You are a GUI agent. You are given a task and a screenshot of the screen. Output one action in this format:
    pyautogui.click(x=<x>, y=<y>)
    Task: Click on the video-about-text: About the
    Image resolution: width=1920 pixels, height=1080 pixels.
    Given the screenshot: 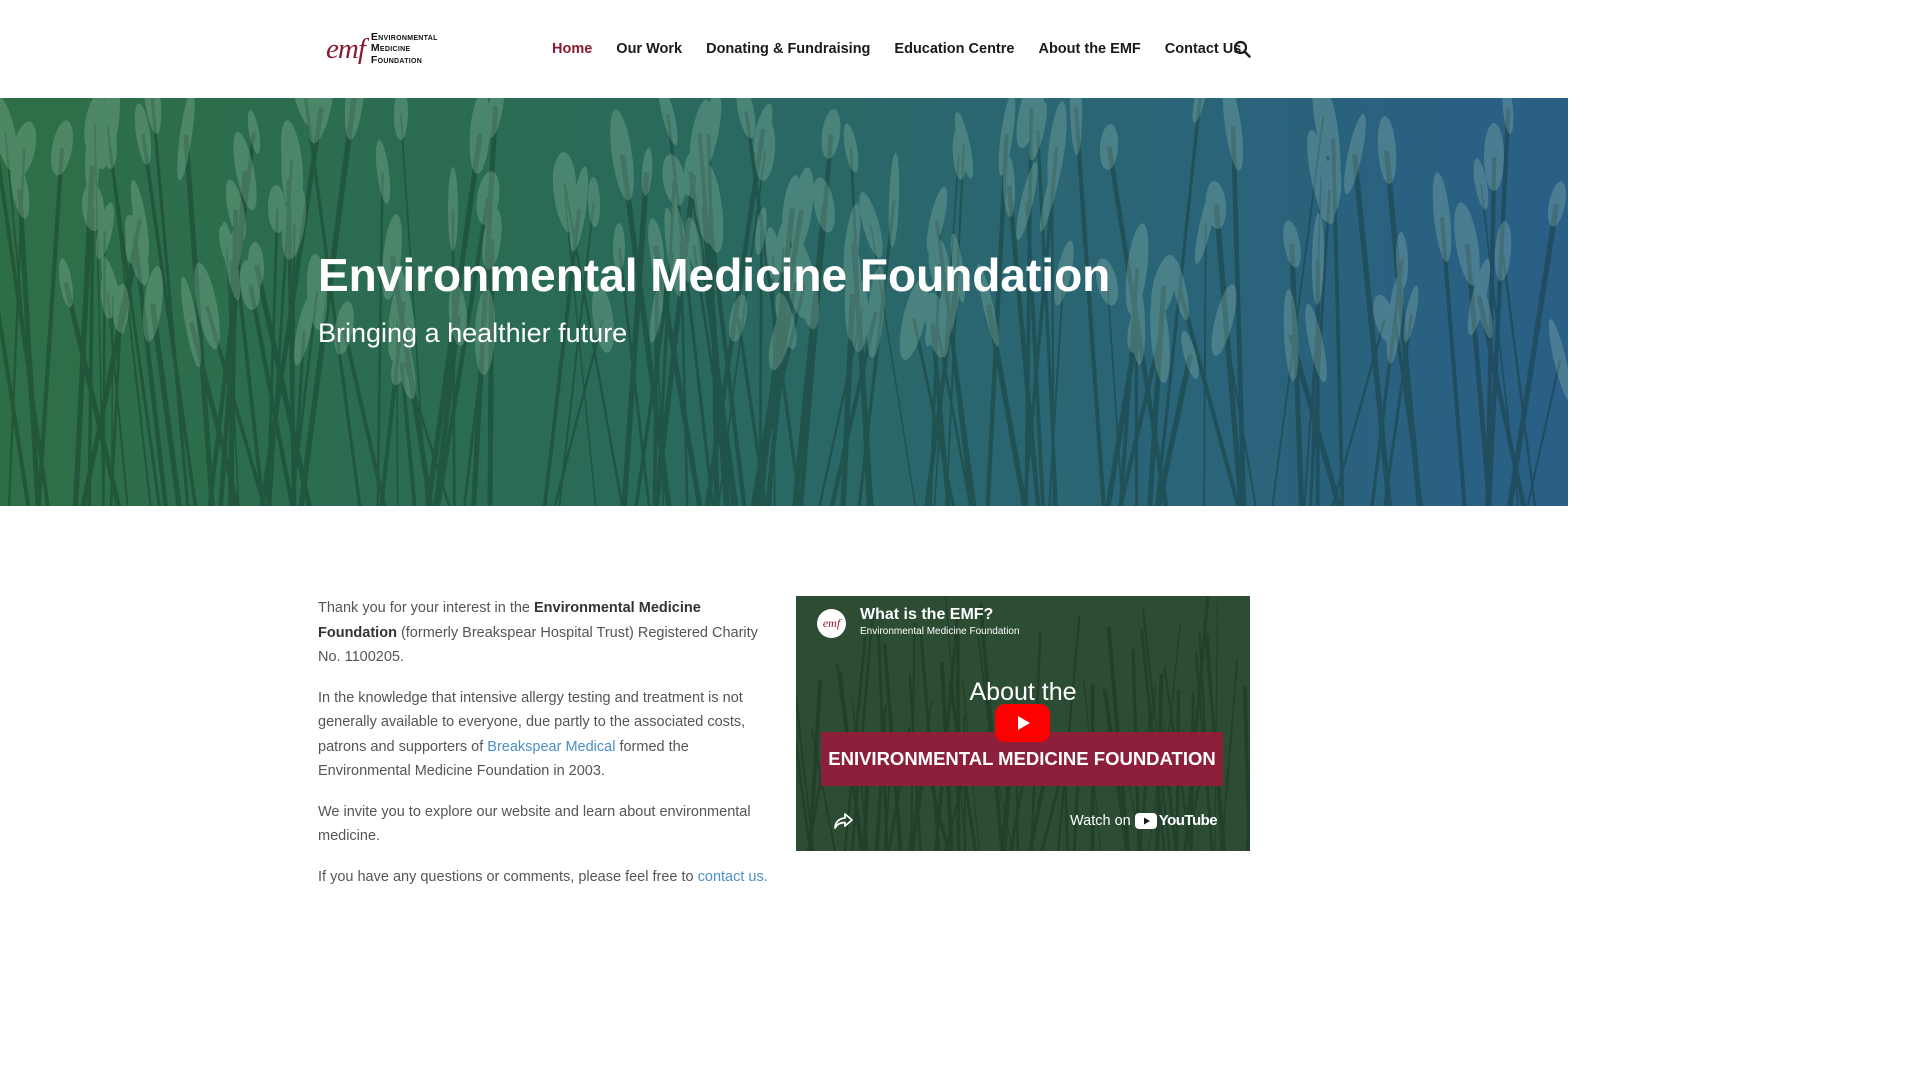 What is the action you would take?
    pyautogui.click(x=1023, y=692)
    